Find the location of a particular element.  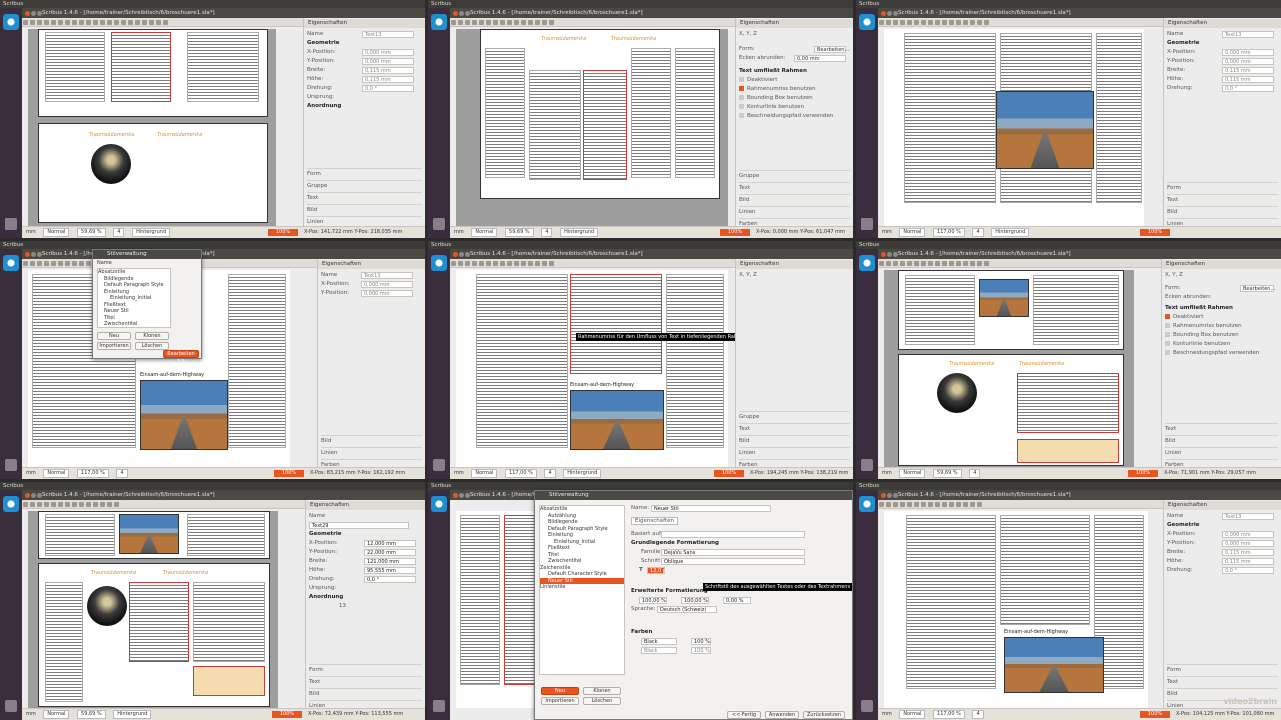

name-field: Text29 is located at coordinates (359, 525).